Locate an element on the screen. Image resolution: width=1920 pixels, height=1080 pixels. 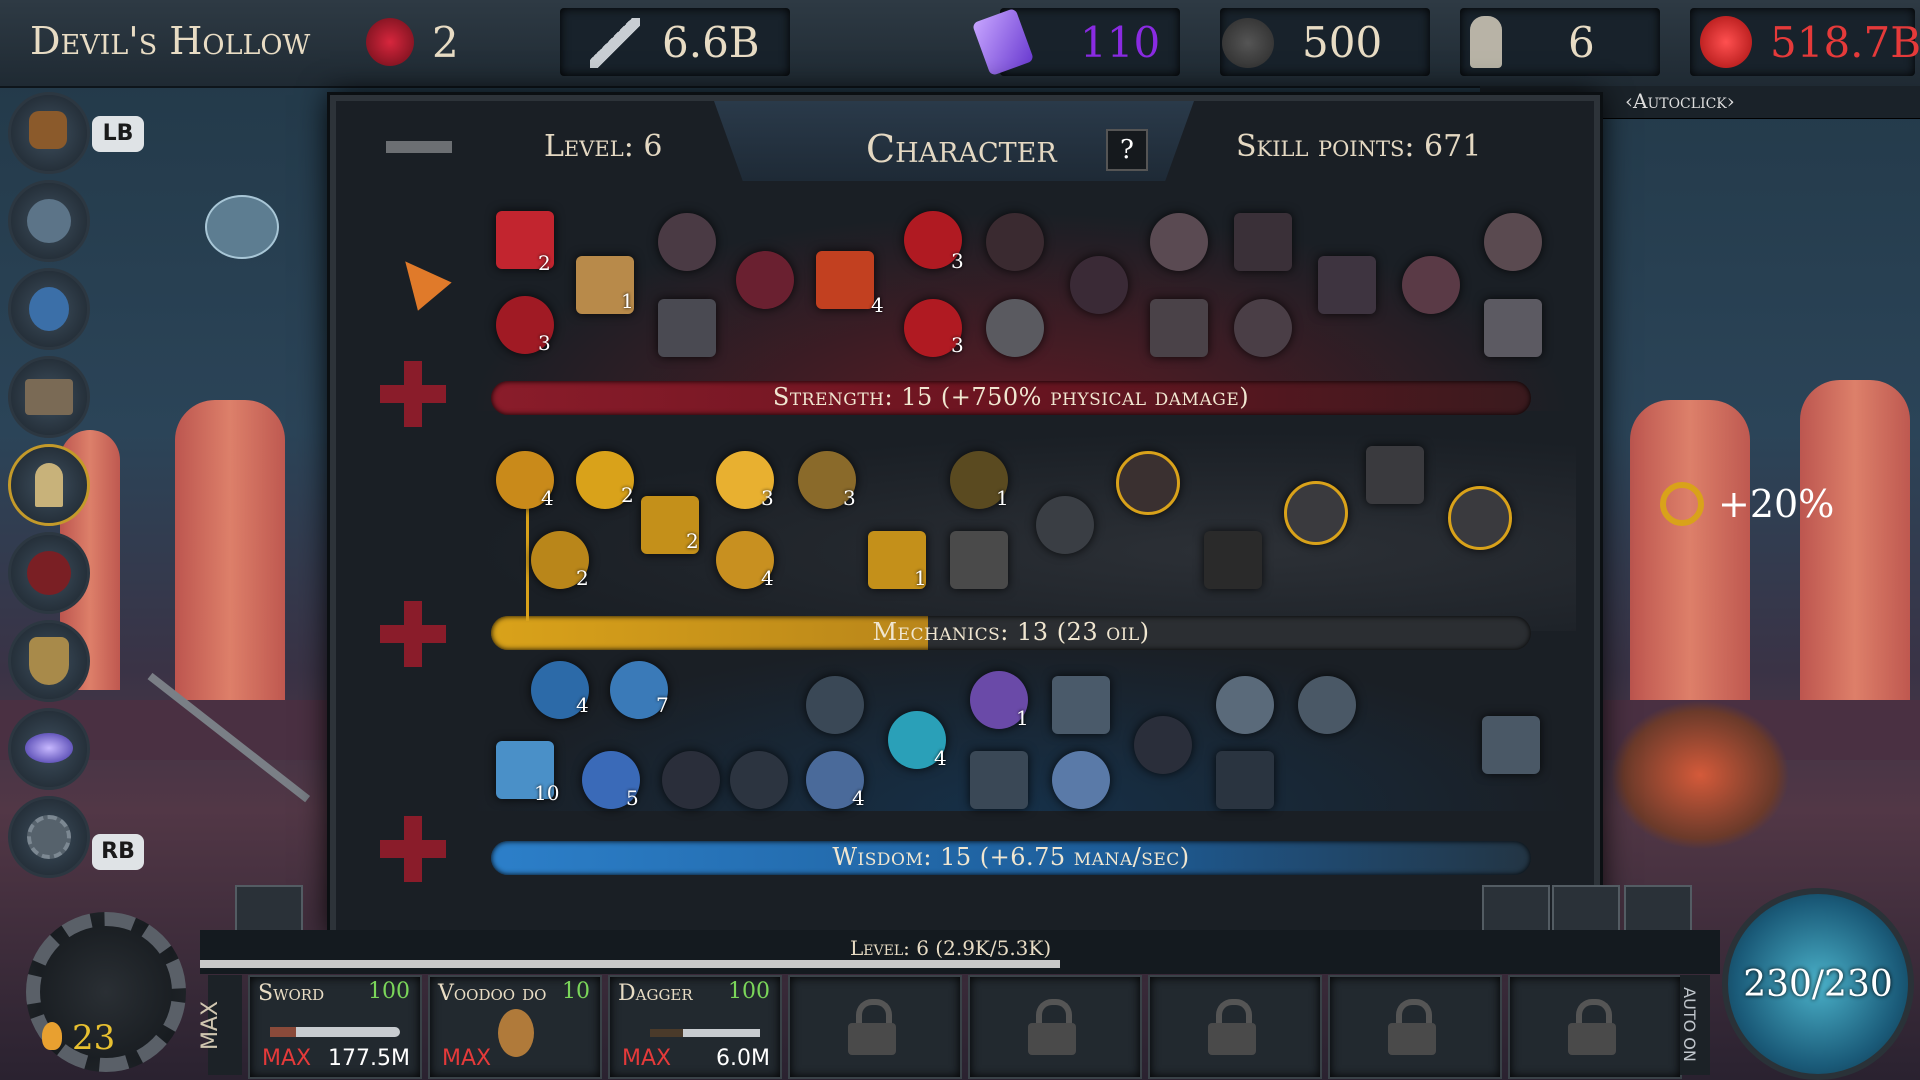
gargoyle-button is located at coordinates (49, 221).